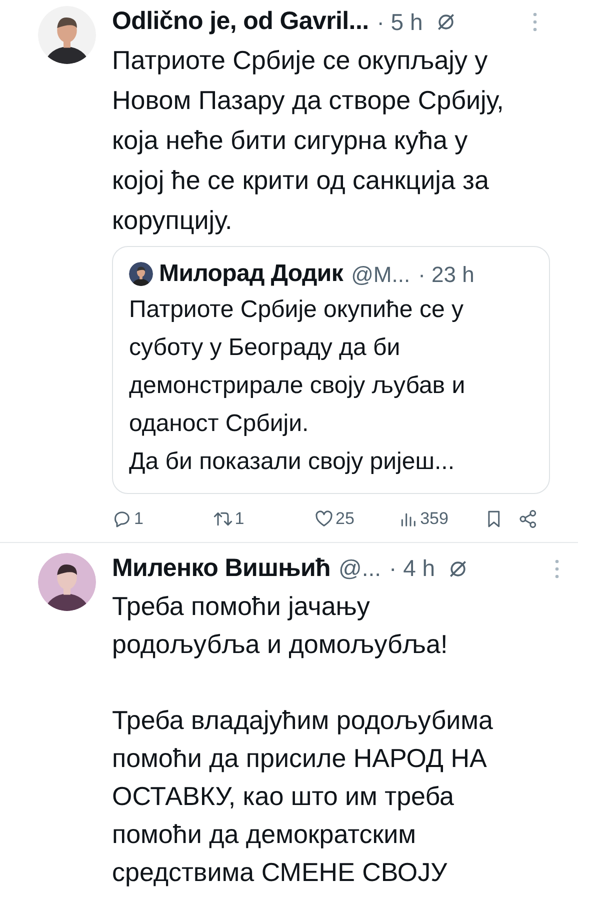 The width and height of the screenshot is (600, 900). I want to click on author-name: Миленко Вишњић, so click(221, 568).